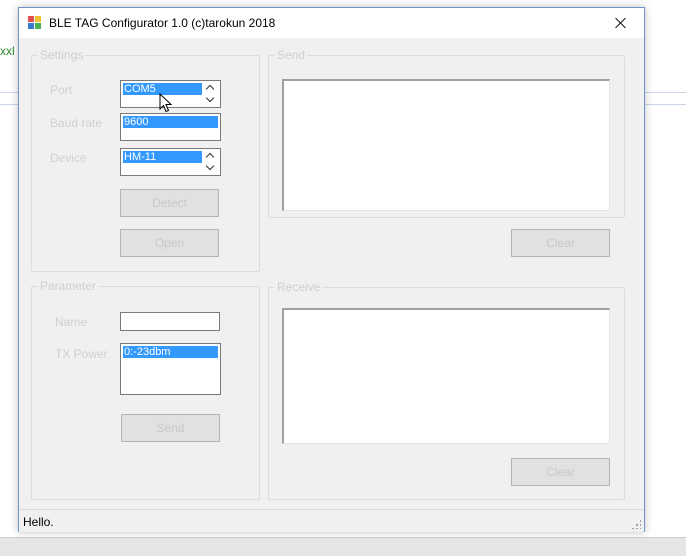  Describe the element at coordinates (446, 376) in the screenshot. I see `receive-textarea` at that location.